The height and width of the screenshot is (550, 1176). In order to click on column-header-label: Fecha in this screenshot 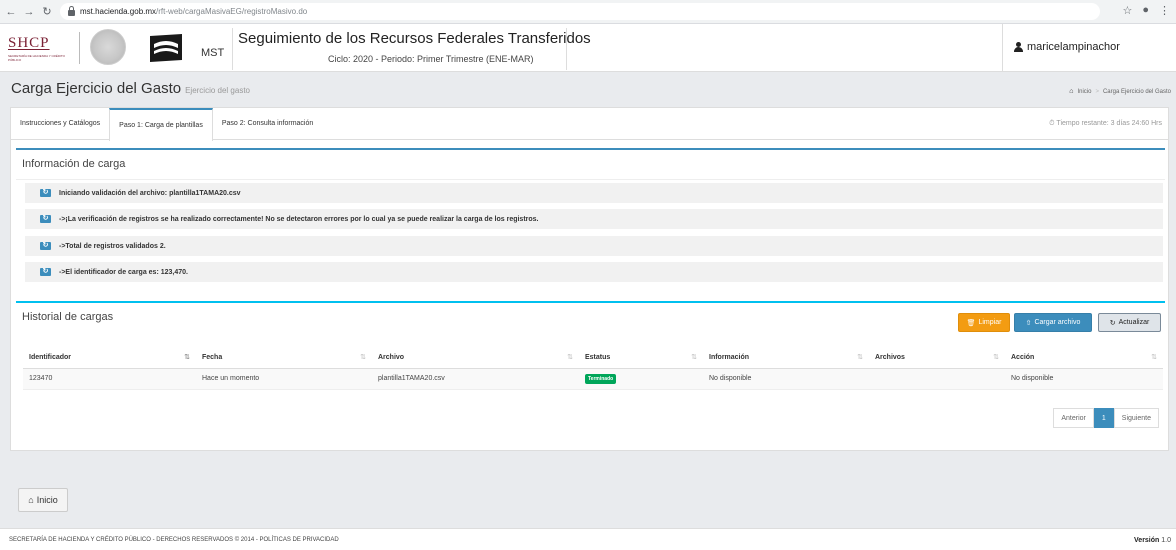, I will do `click(212, 357)`.